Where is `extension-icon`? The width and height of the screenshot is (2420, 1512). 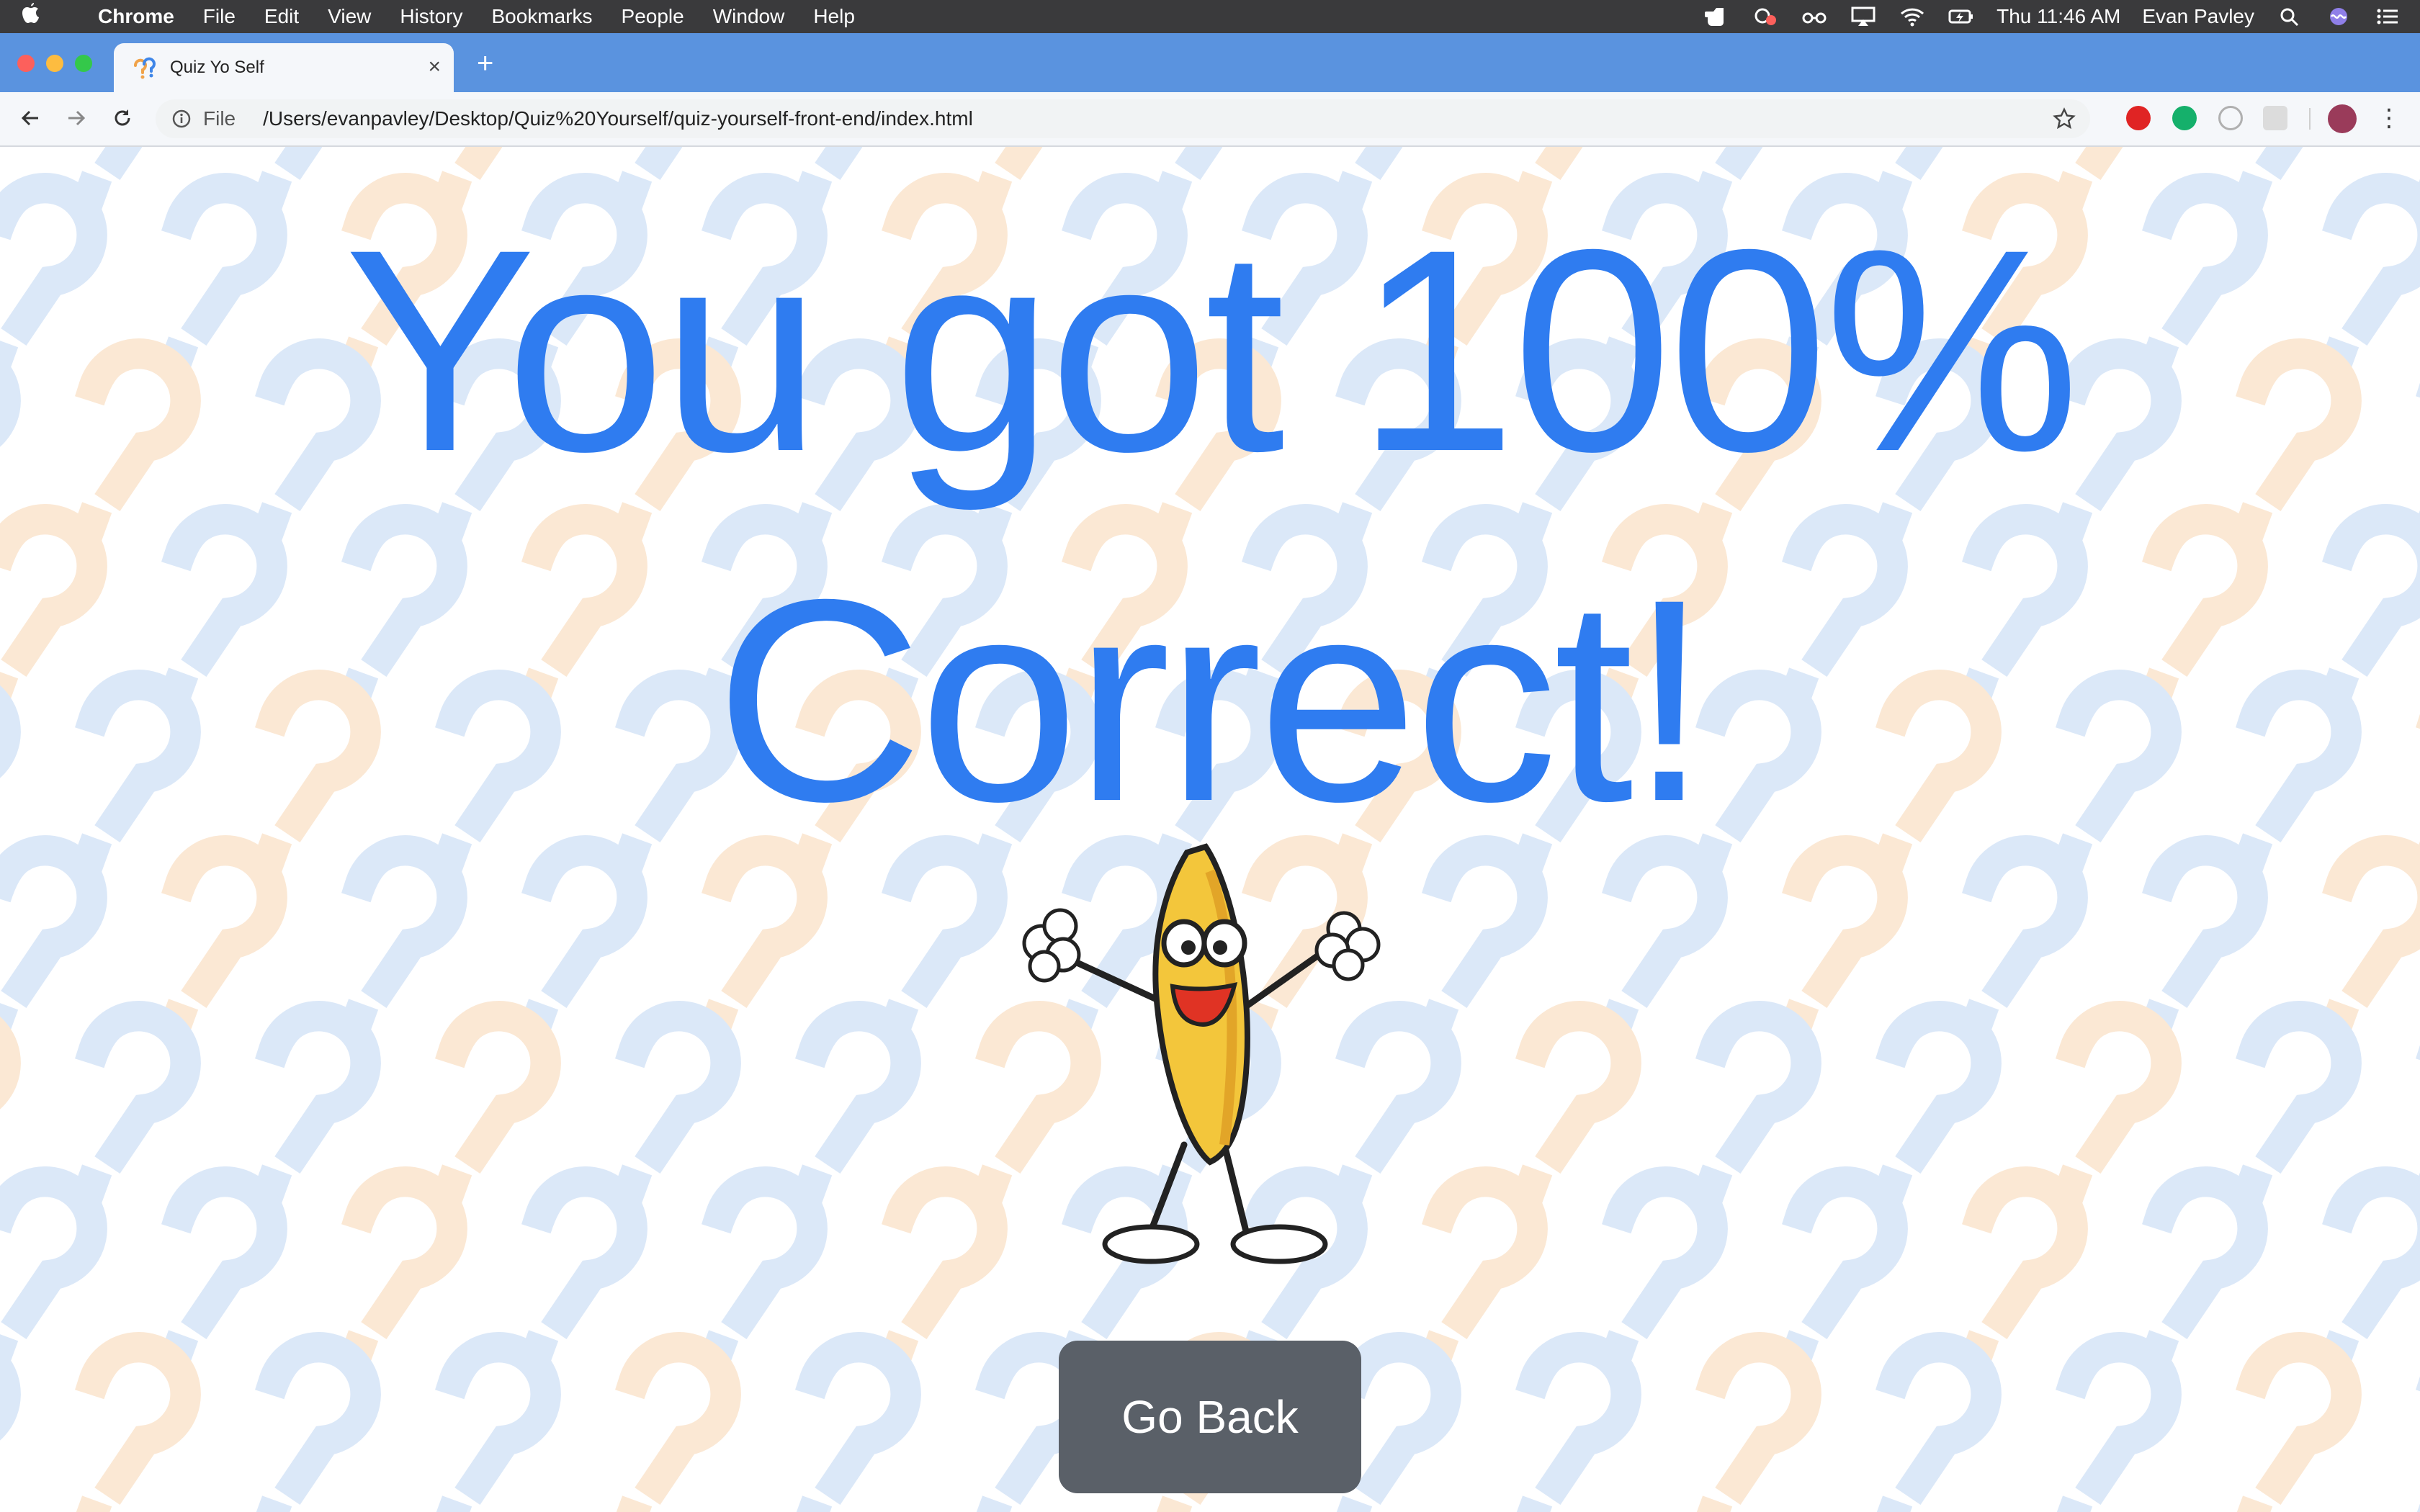 extension-icon is located at coordinates (2230, 118).